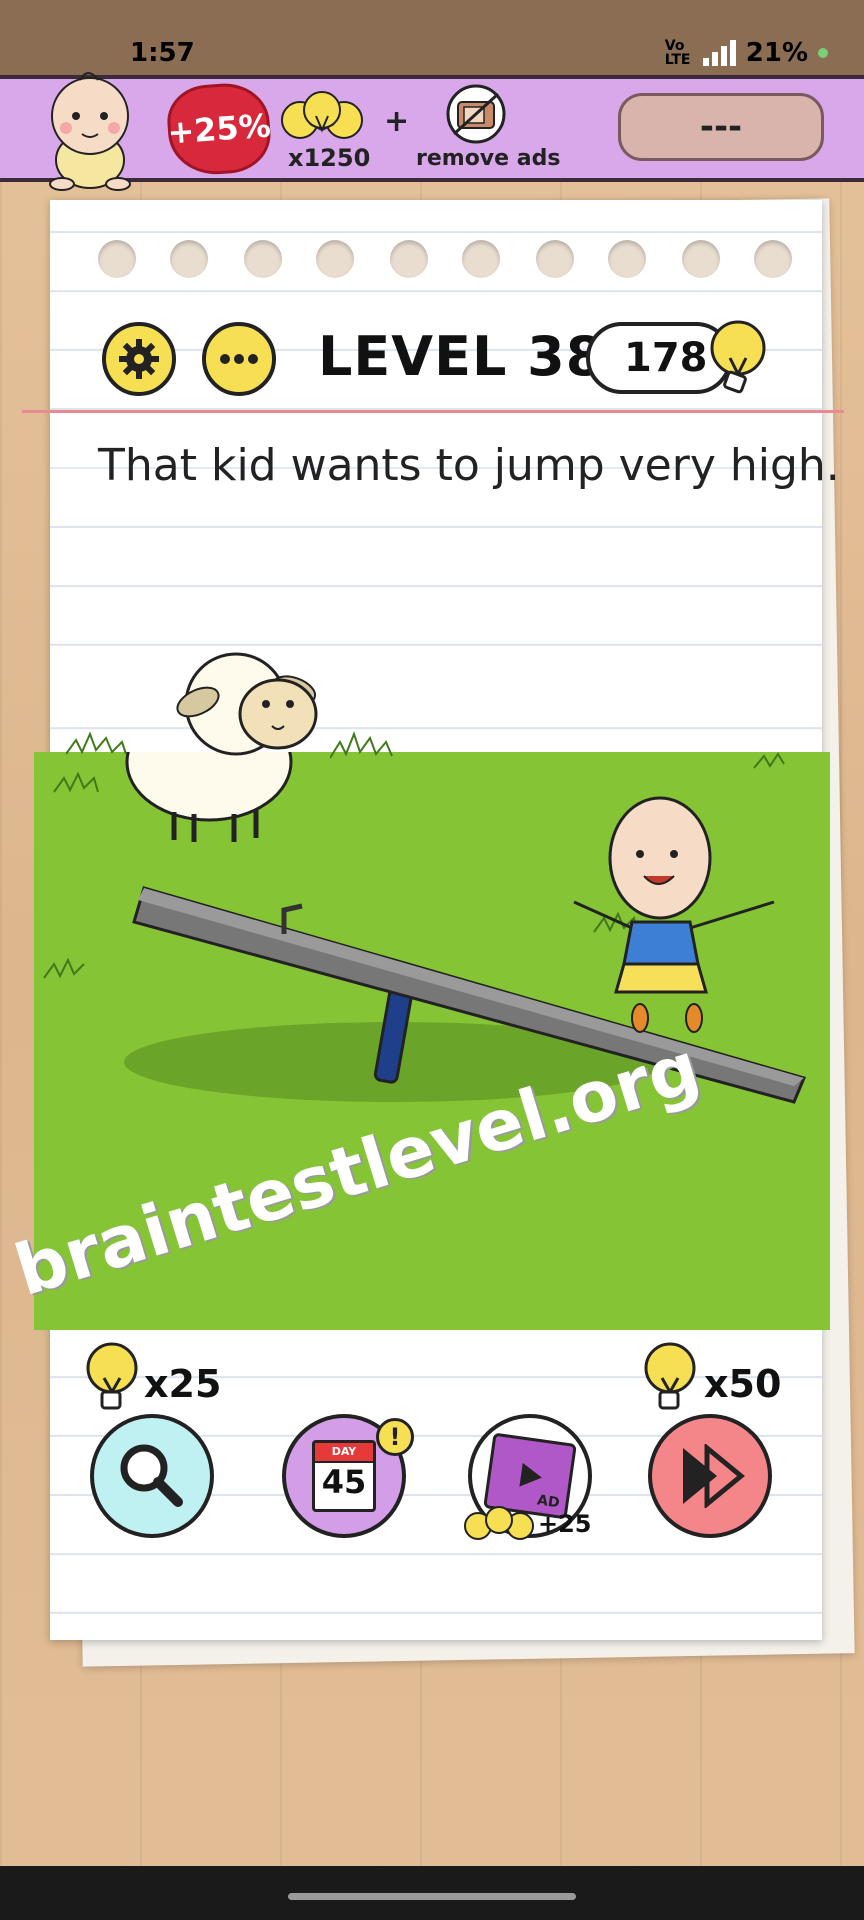 The image size is (864, 1920). Describe the element at coordinates (488, 158) in the screenshot. I see `remove-ads-label: remove ads` at that location.